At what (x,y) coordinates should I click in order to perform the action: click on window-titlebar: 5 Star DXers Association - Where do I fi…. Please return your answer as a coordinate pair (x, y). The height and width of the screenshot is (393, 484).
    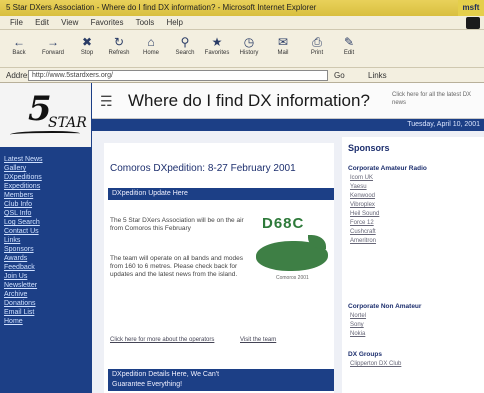
    Looking at the image, I should click on (242, 8).